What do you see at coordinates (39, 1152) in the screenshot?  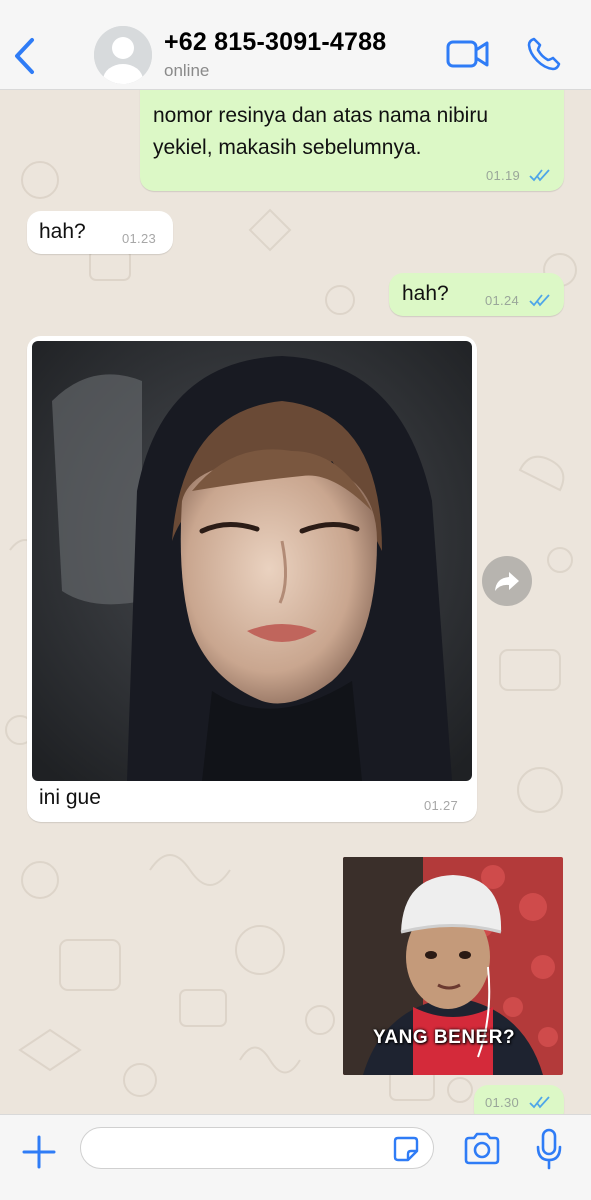 I see `plus-icon` at bounding box center [39, 1152].